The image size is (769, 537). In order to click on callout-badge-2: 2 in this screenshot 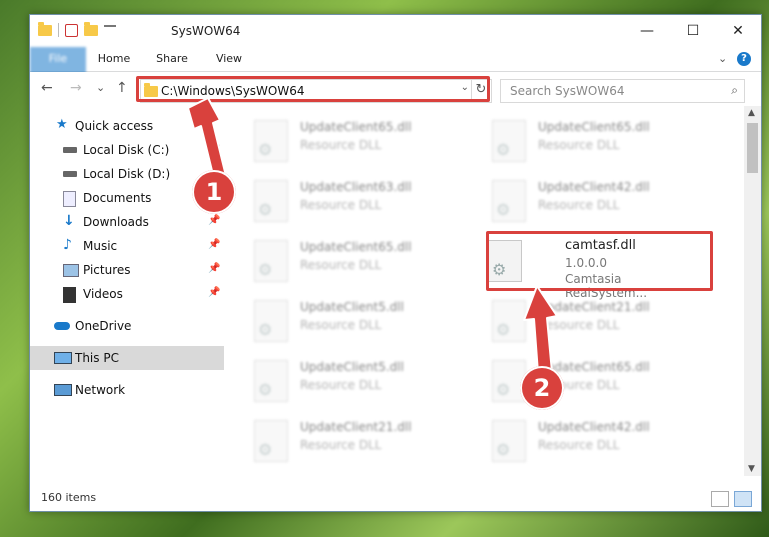, I will do `click(542, 388)`.